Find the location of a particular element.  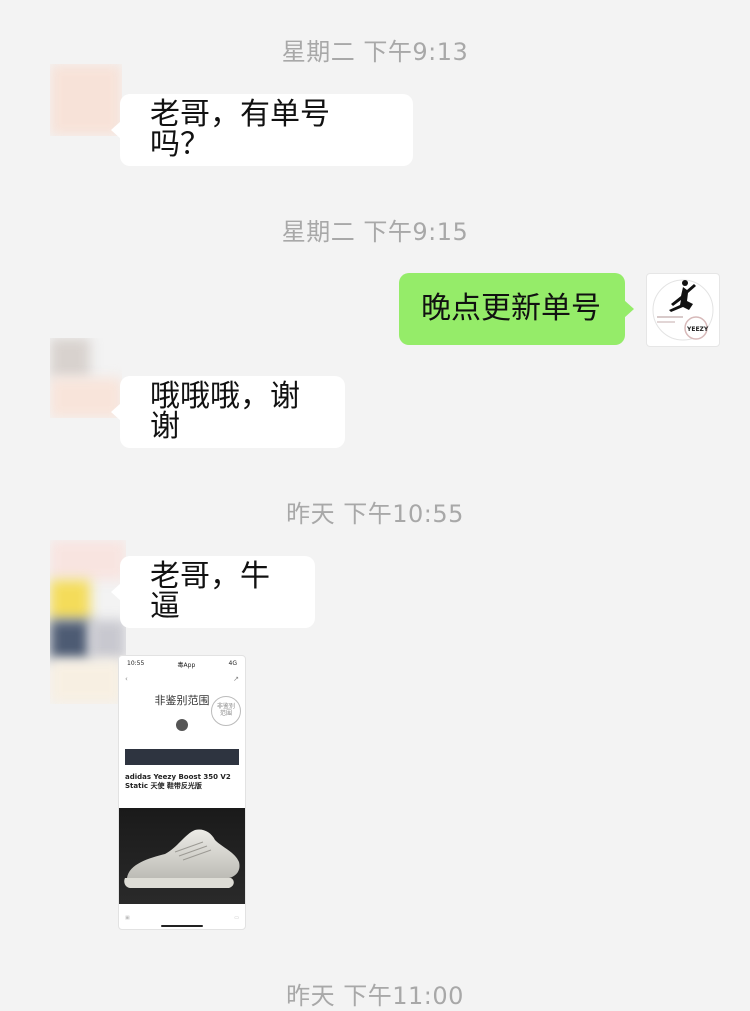

share-icon: ↗ is located at coordinates (236, 679).